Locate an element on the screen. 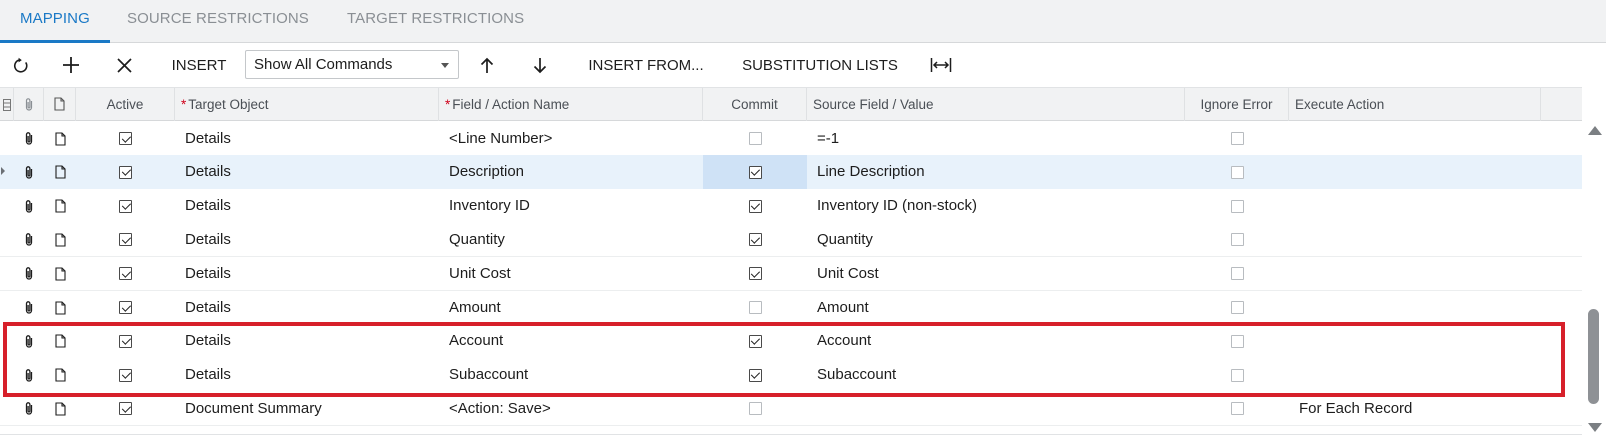  table-row: Details Unit Cost Unit Cost is located at coordinates (791, 274).